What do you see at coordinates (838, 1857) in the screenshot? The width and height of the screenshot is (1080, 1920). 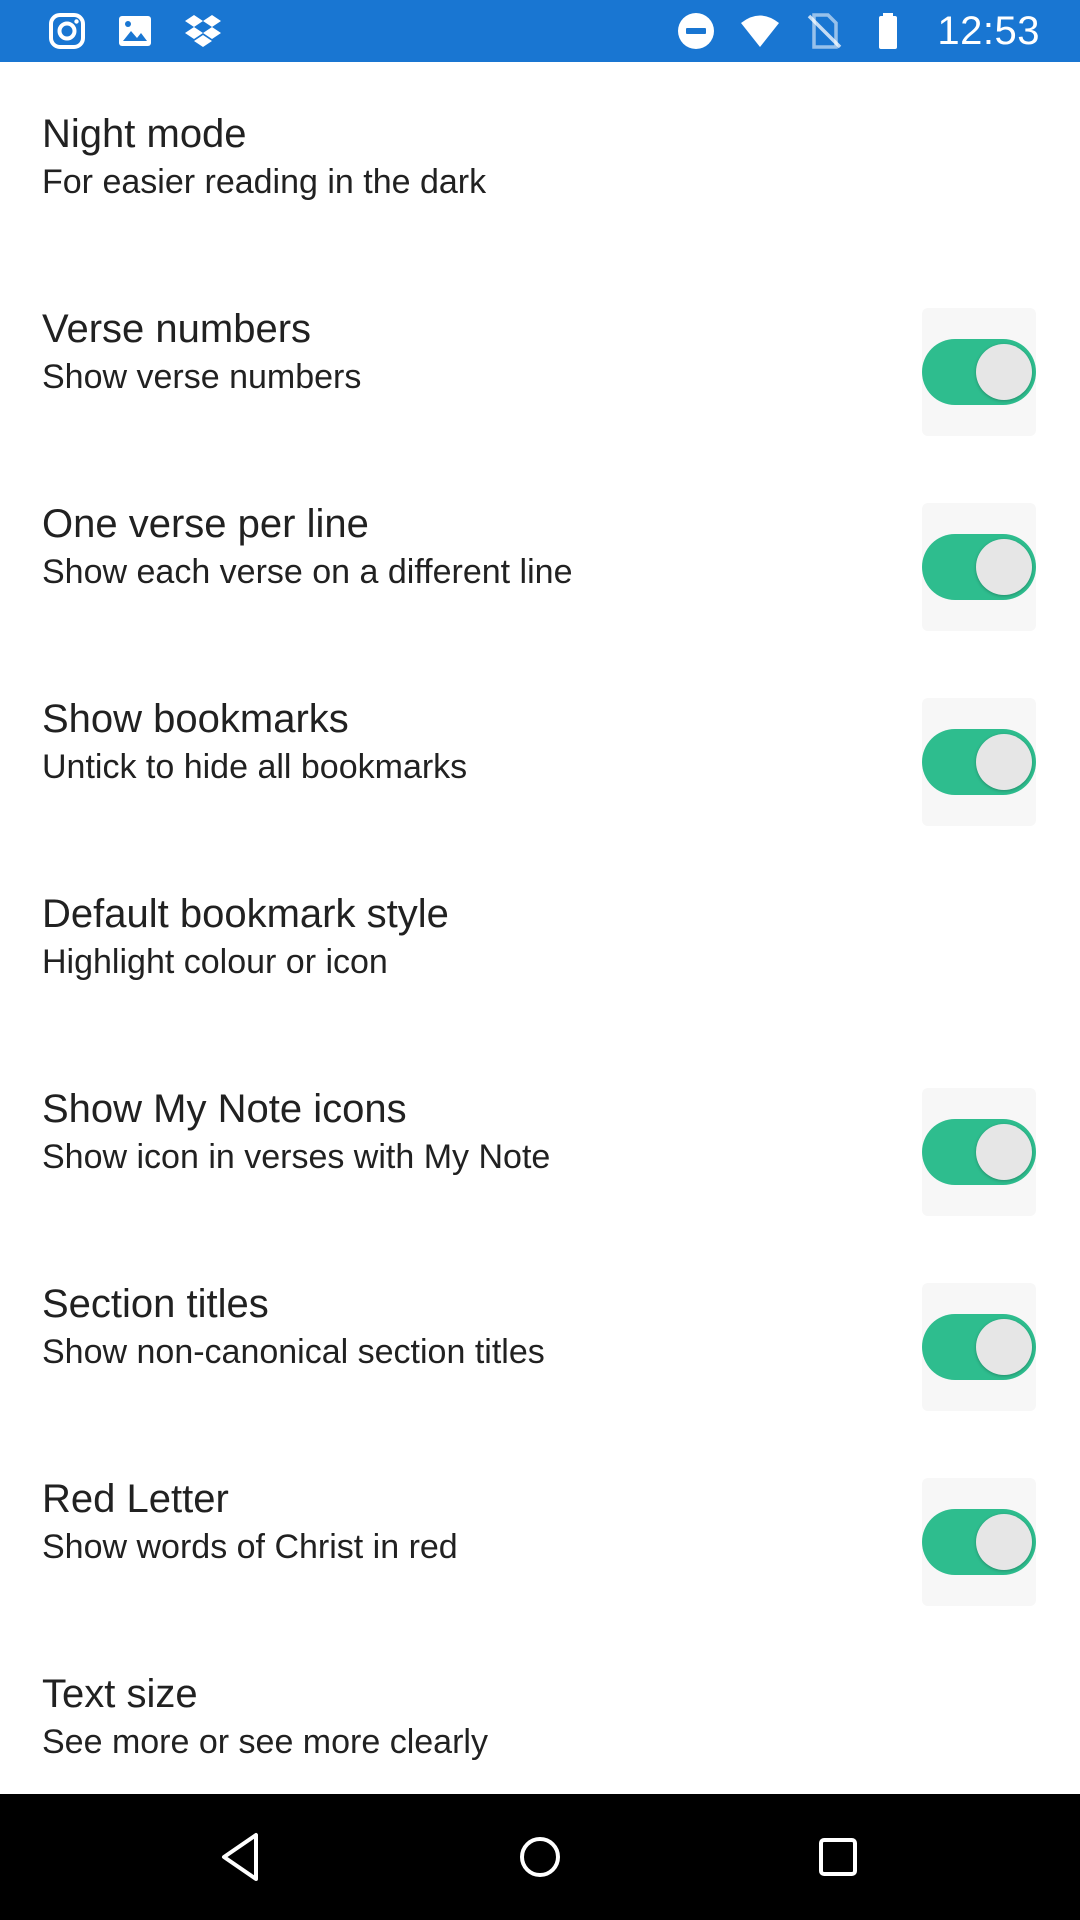 I see `recents-icon` at bounding box center [838, 1857].